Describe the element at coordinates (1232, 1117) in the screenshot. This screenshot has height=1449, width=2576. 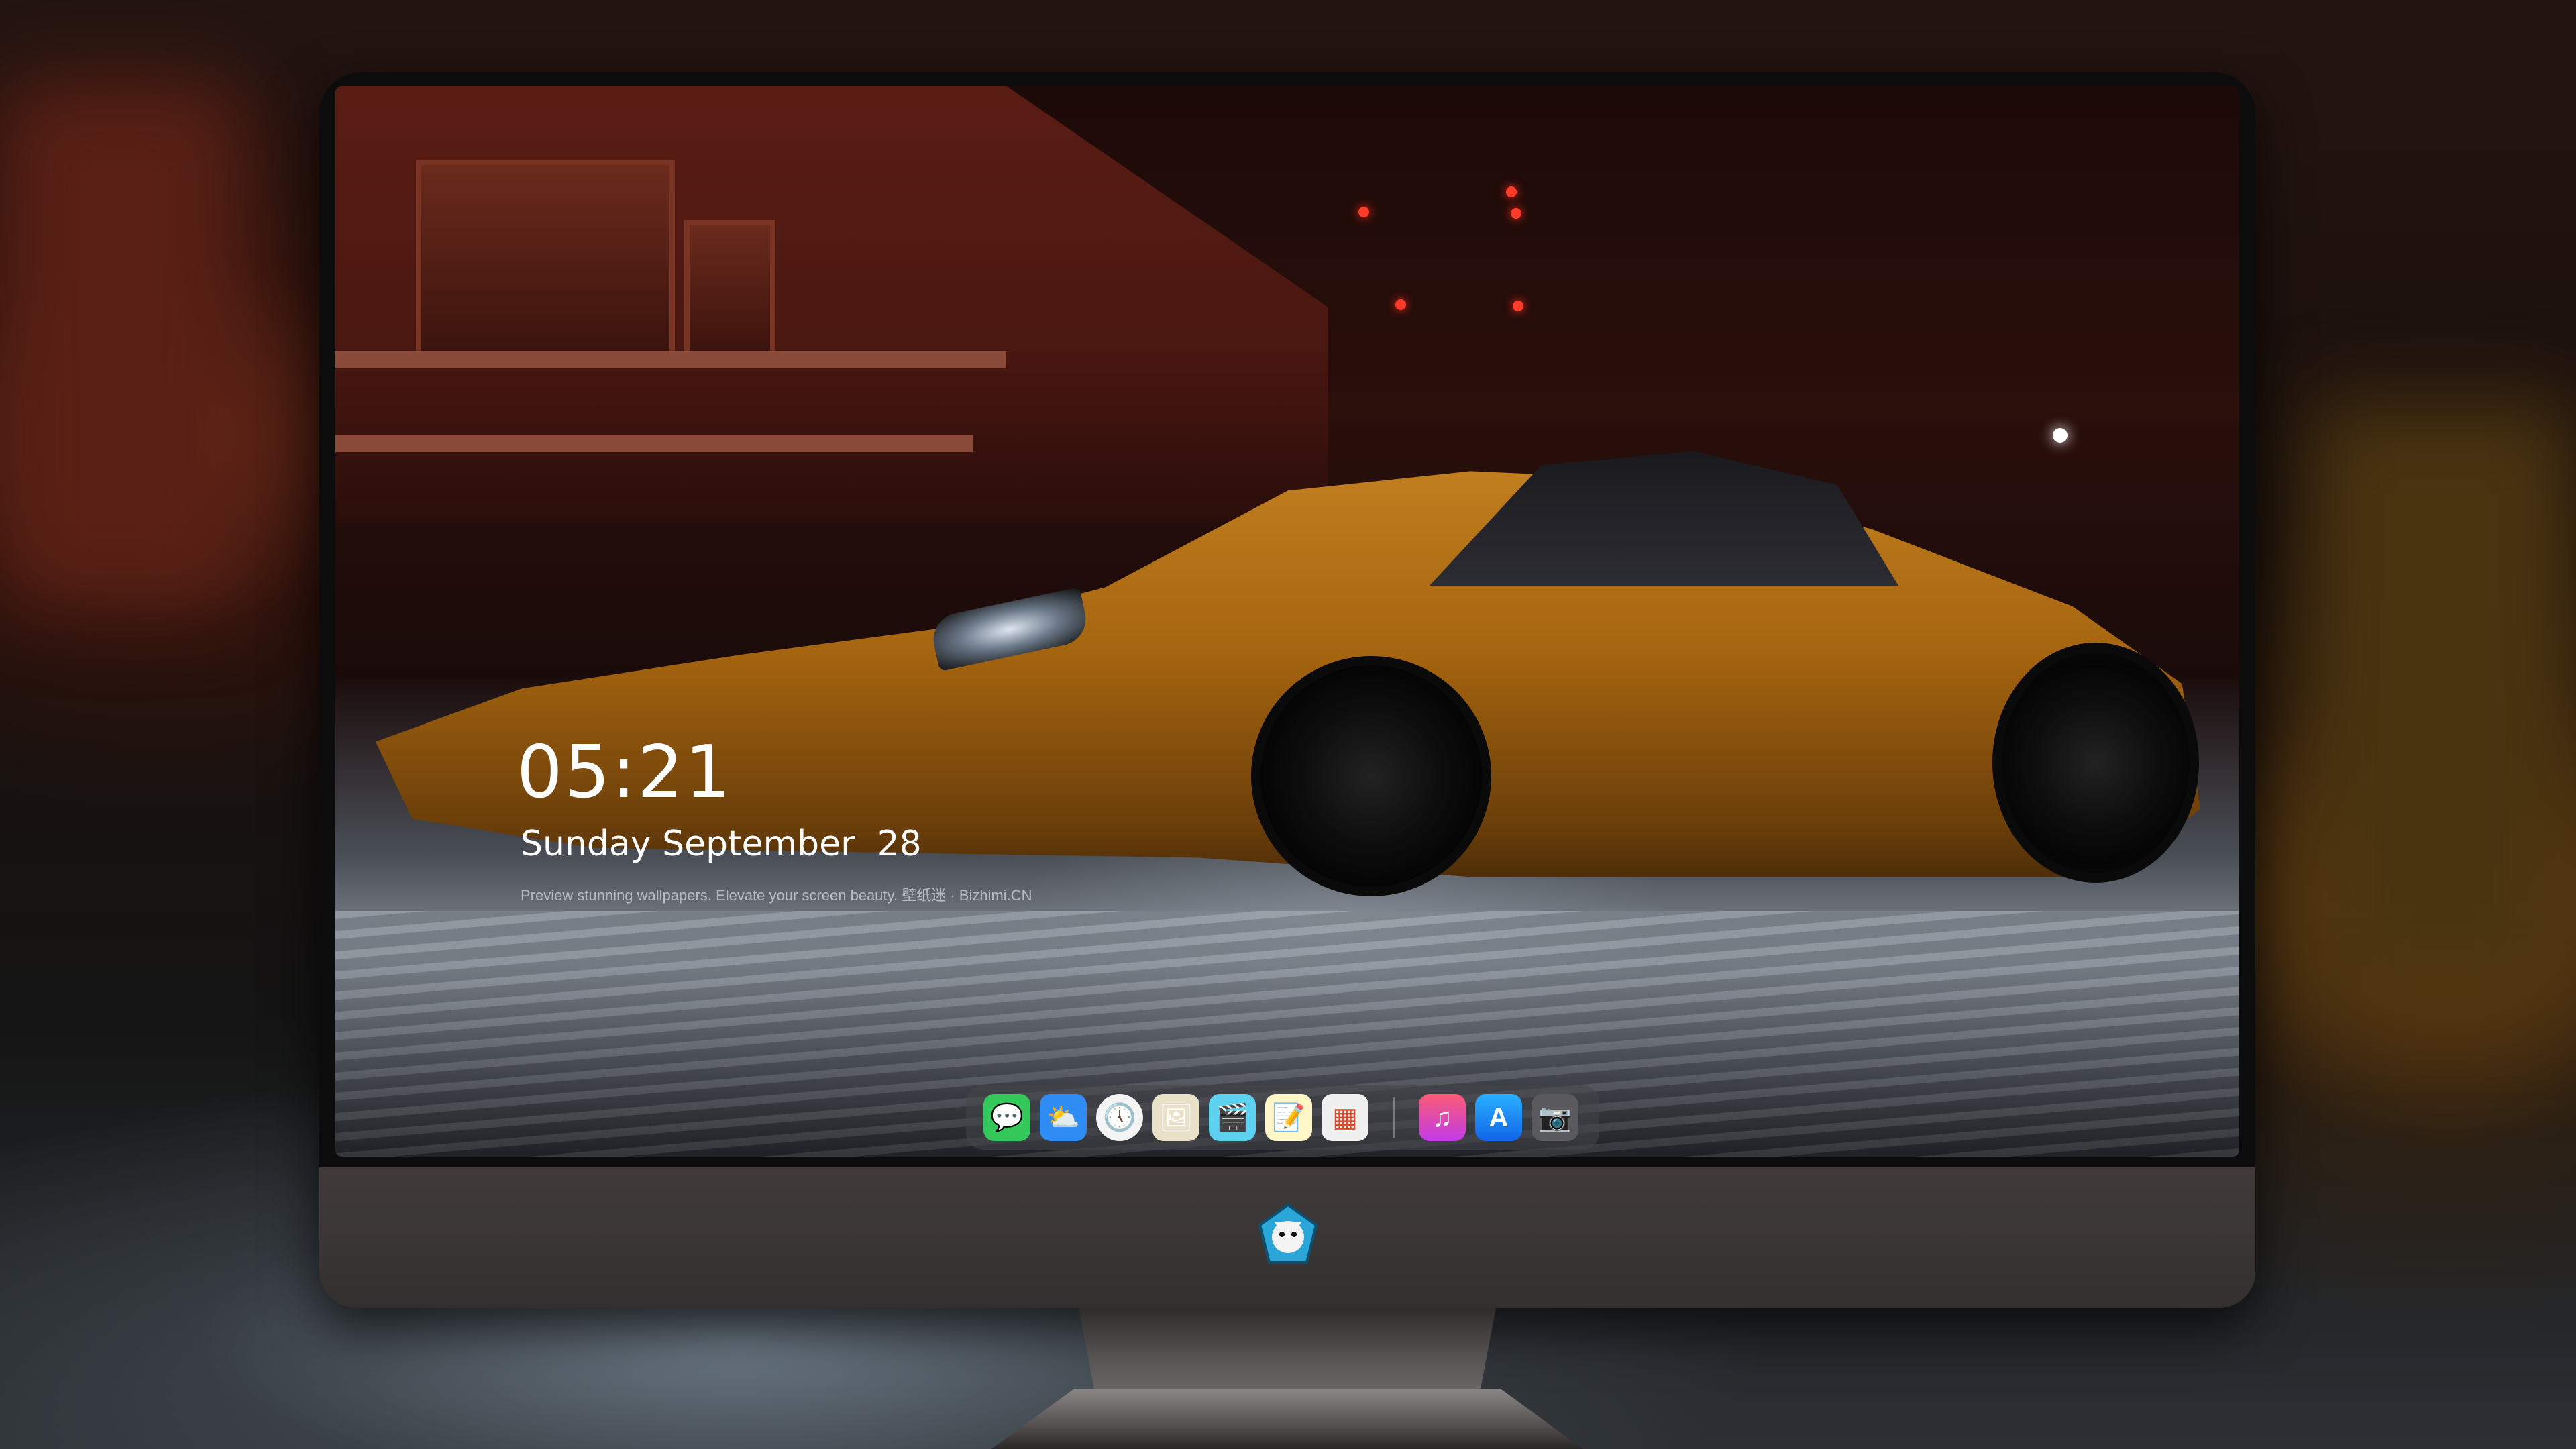
I see `clapperboard-icon: 🎬` at that location.